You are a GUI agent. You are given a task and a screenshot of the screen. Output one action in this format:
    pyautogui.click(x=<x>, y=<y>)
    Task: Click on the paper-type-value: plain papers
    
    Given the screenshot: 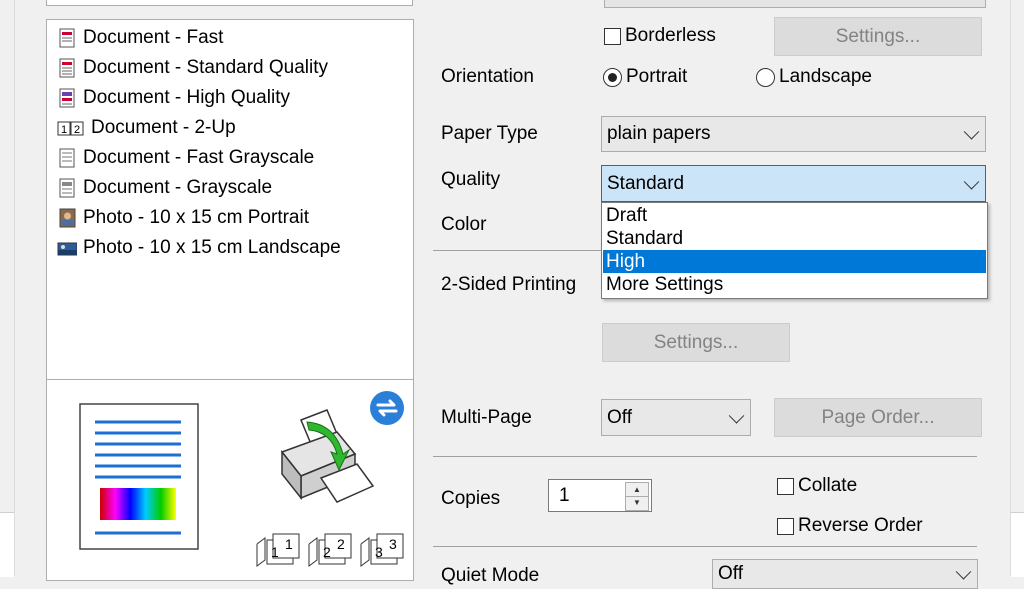 What is the action you would take?
    pyautogui.click(x=659, y=133)
    